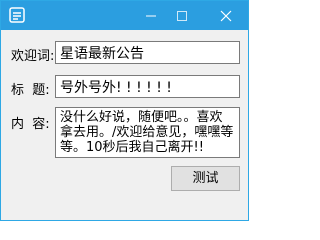  Describe the element at coordinates (147, 86) in the screenshot. I see `title-input: 号外号外! ! ! ! ! !` at that location.